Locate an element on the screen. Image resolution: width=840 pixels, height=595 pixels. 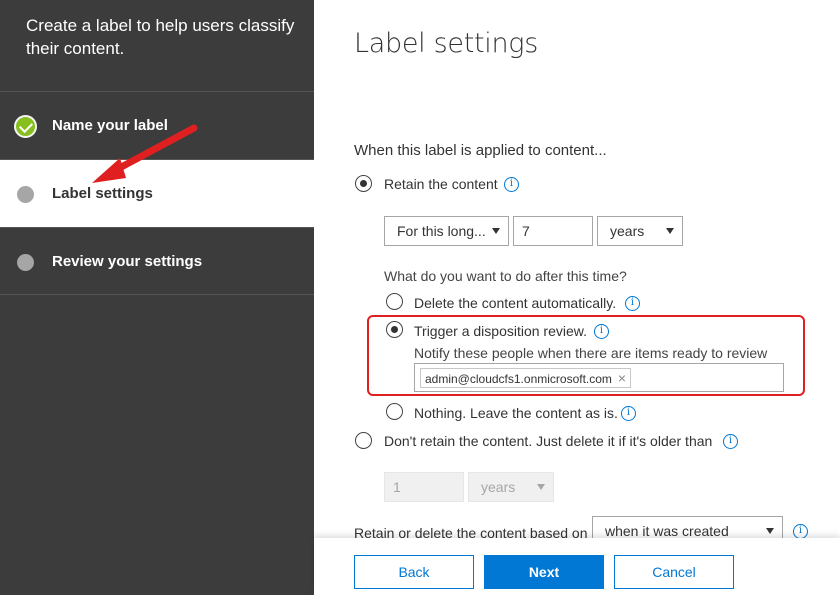
period-unit-select: years is located at coordinates (640, 231).